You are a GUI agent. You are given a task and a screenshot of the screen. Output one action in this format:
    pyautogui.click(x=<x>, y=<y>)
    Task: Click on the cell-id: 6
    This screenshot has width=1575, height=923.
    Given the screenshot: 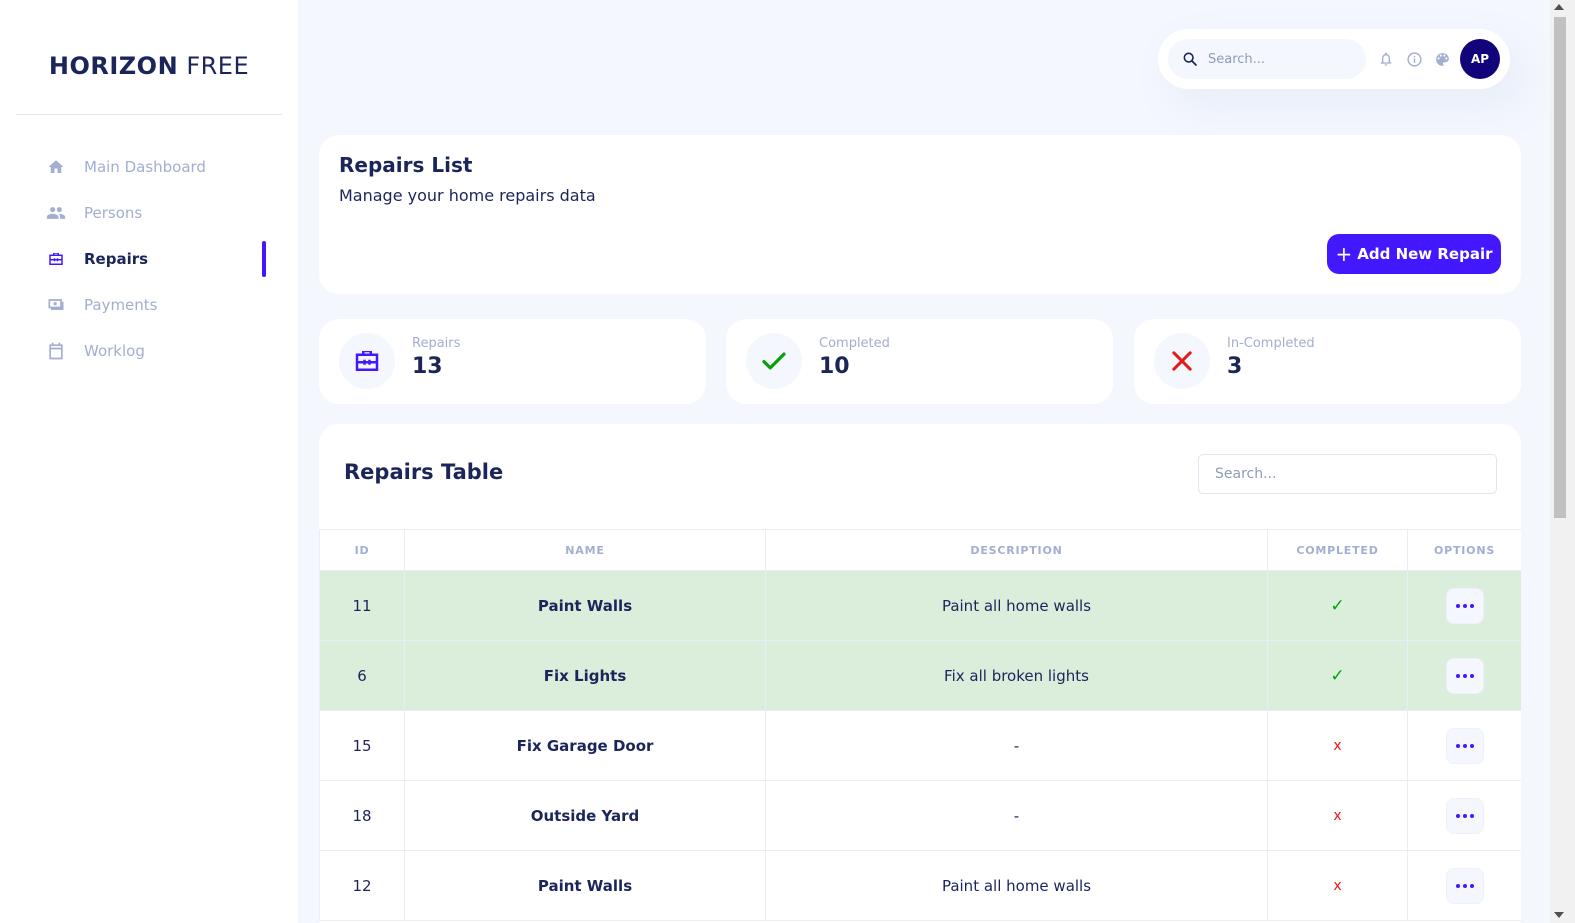 What is the action you would take?
    pyautogui.click(x=362, y=675)
    